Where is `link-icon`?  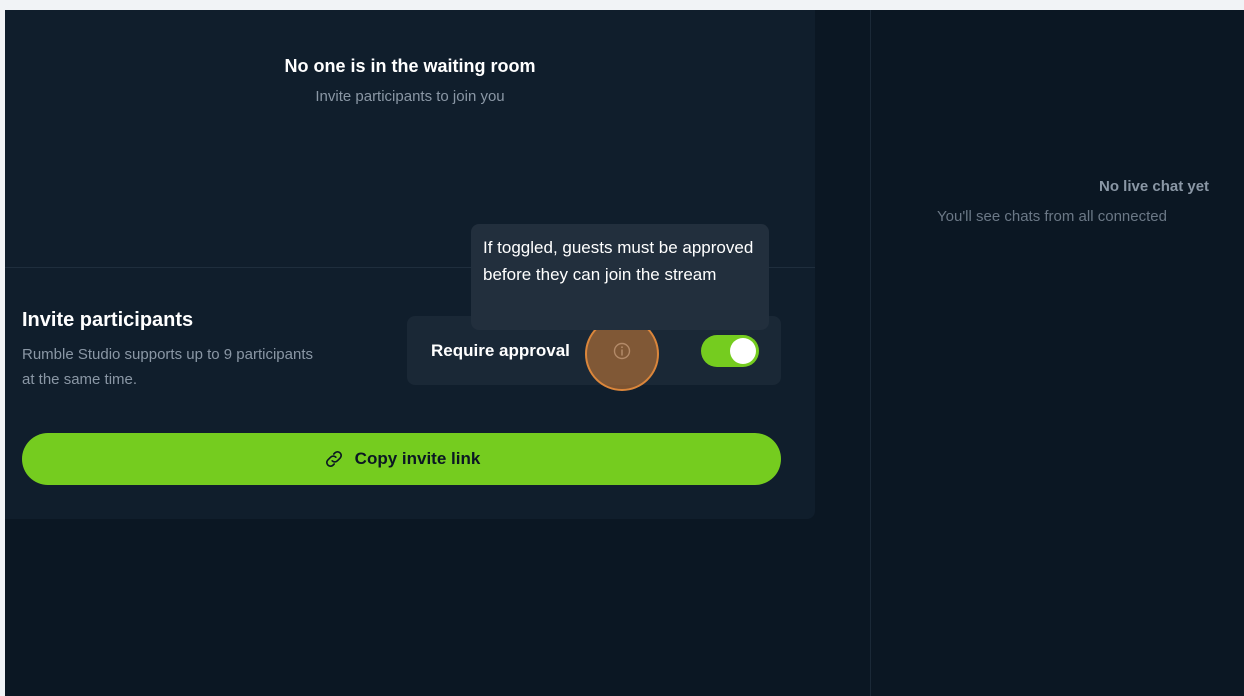
link-icon is located at coordinates (334, 459).